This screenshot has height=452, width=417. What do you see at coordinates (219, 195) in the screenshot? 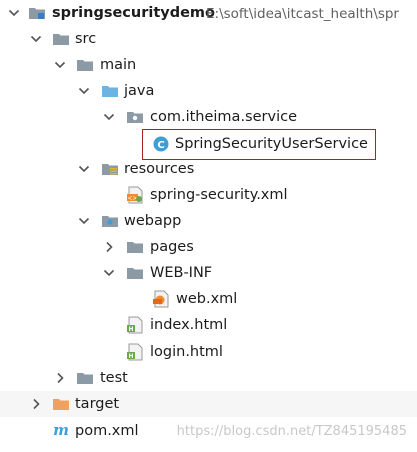
I see `tree-label-spring-xml: spring-security.xml` at bounding box center [219, 195].